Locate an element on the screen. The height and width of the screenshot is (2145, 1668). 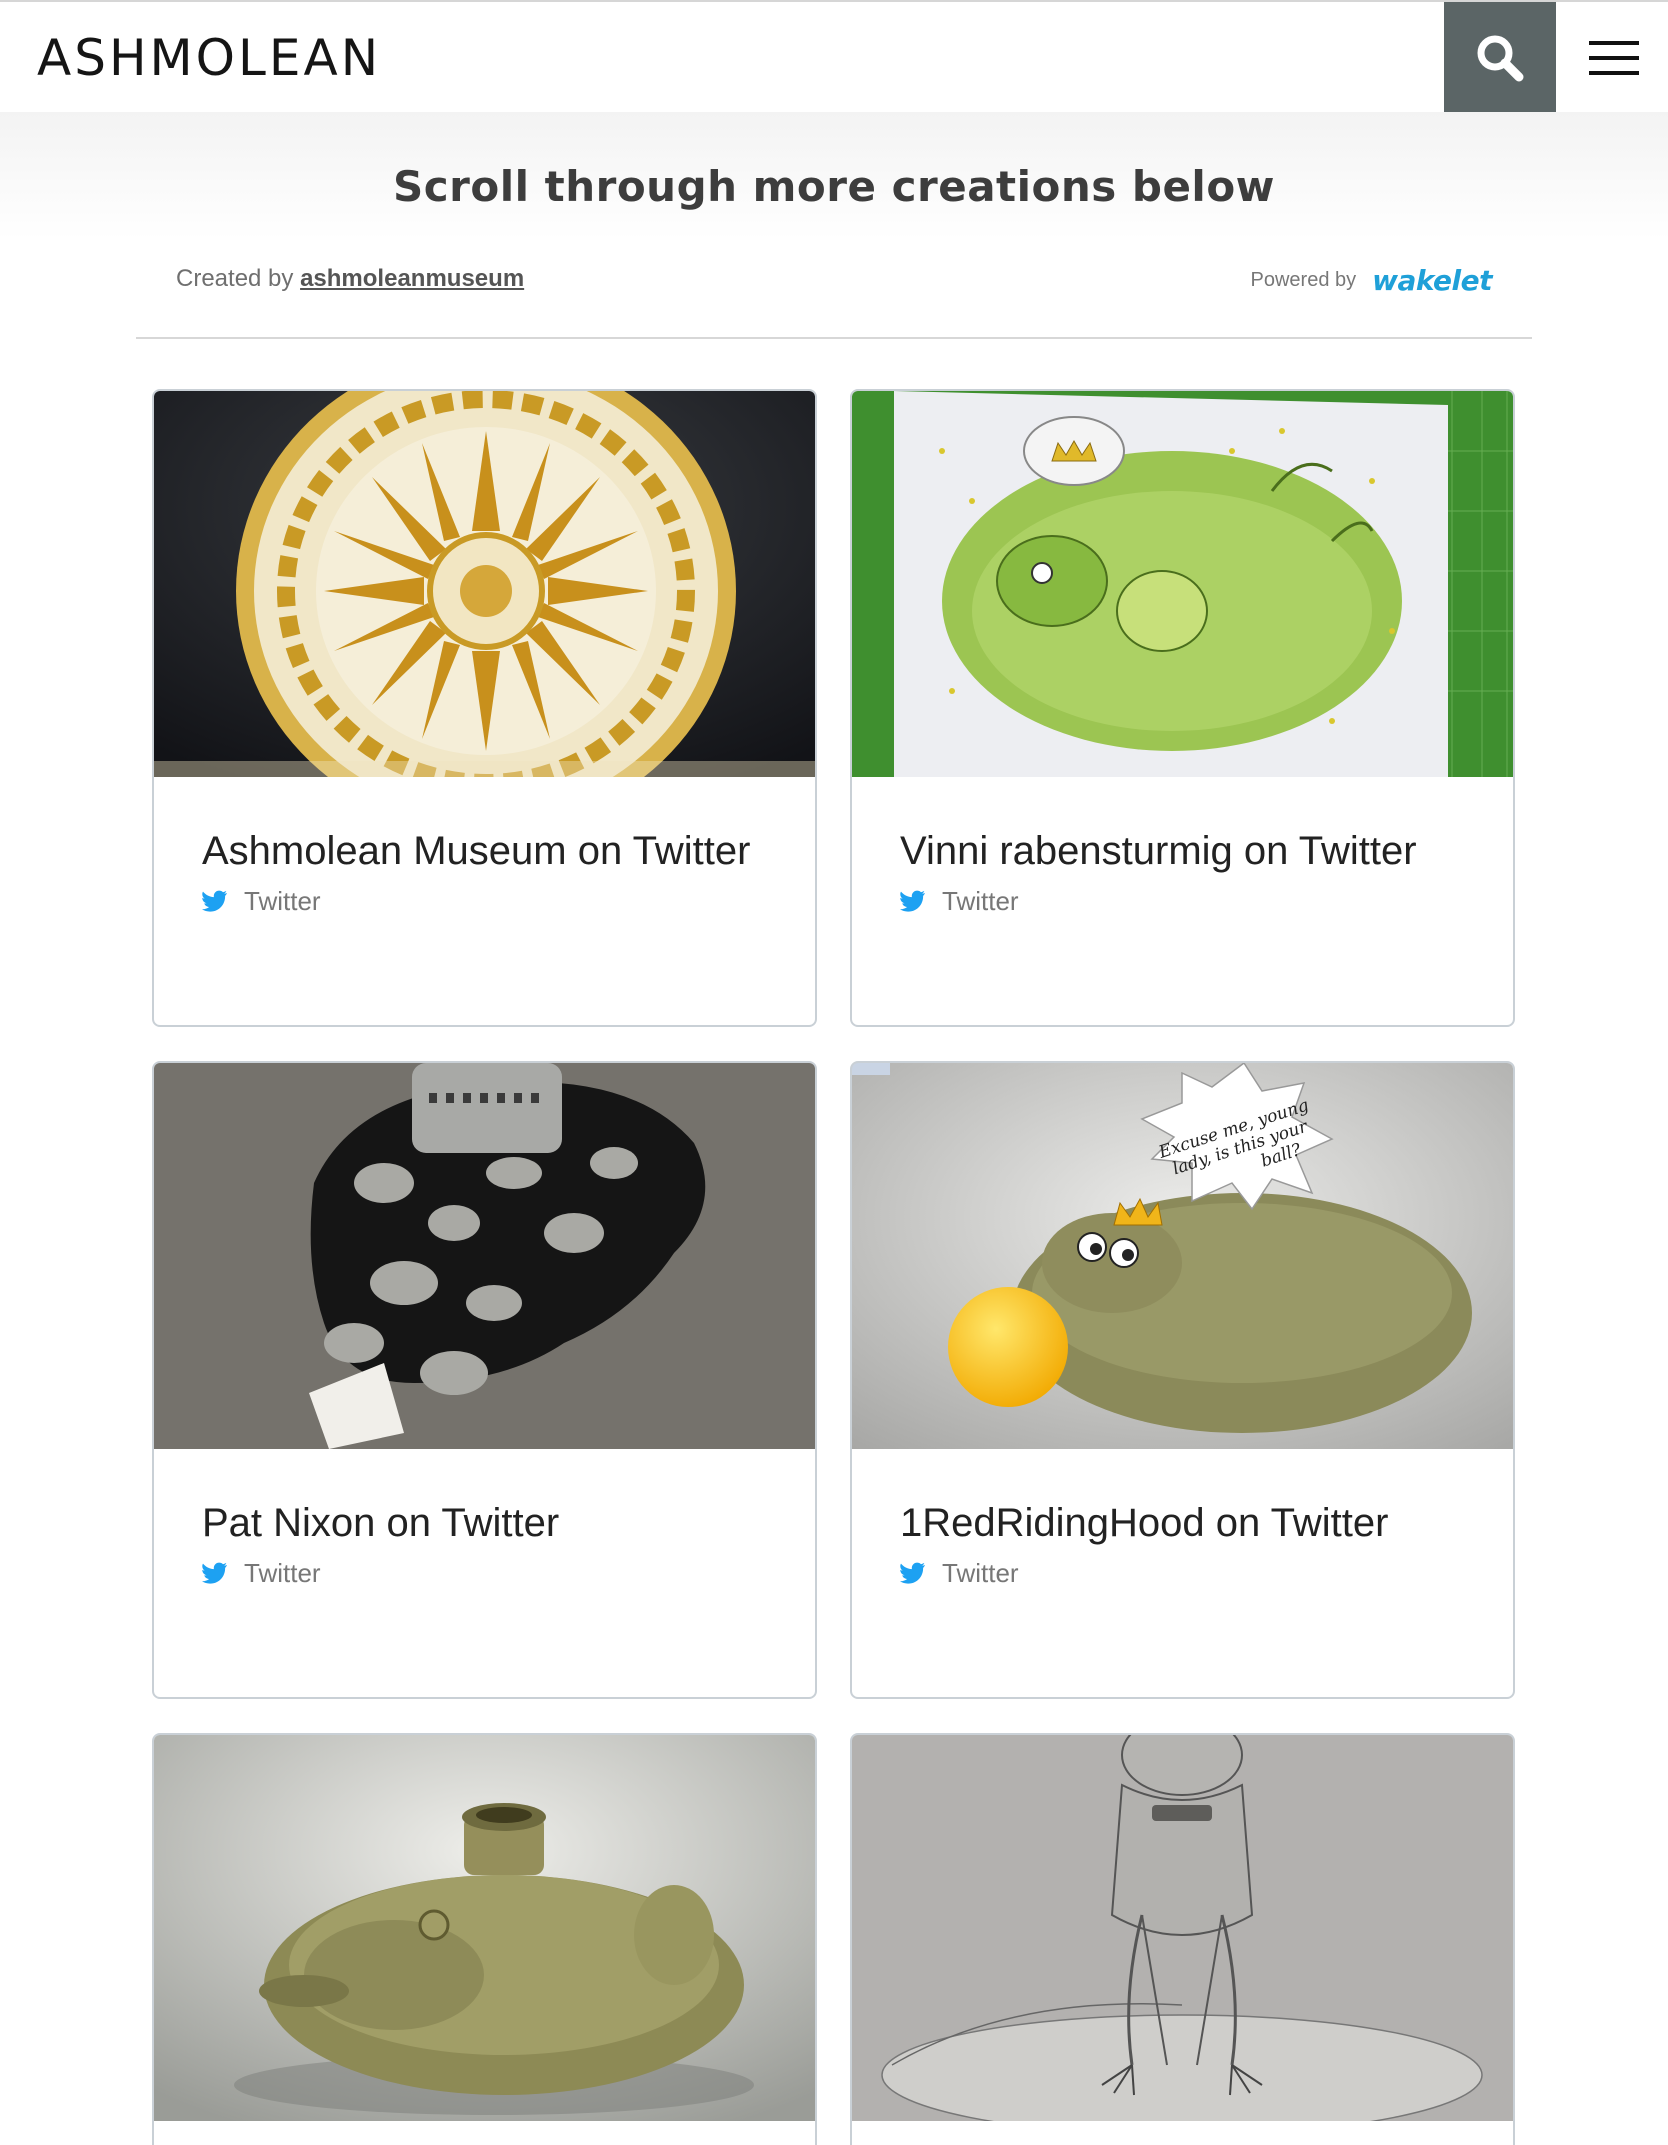
card-image-bowl is located at coordinates (484, 584).